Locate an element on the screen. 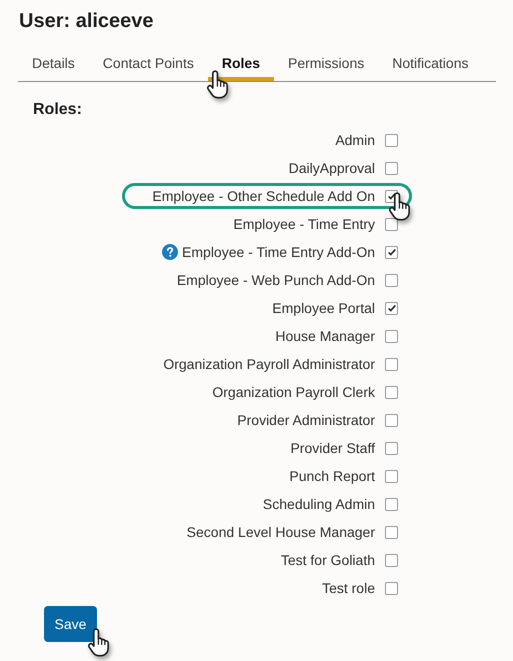 The height and width of the screenshot is (661, 513). role-label: Provider Administrator is located at coordinates (306, 420).